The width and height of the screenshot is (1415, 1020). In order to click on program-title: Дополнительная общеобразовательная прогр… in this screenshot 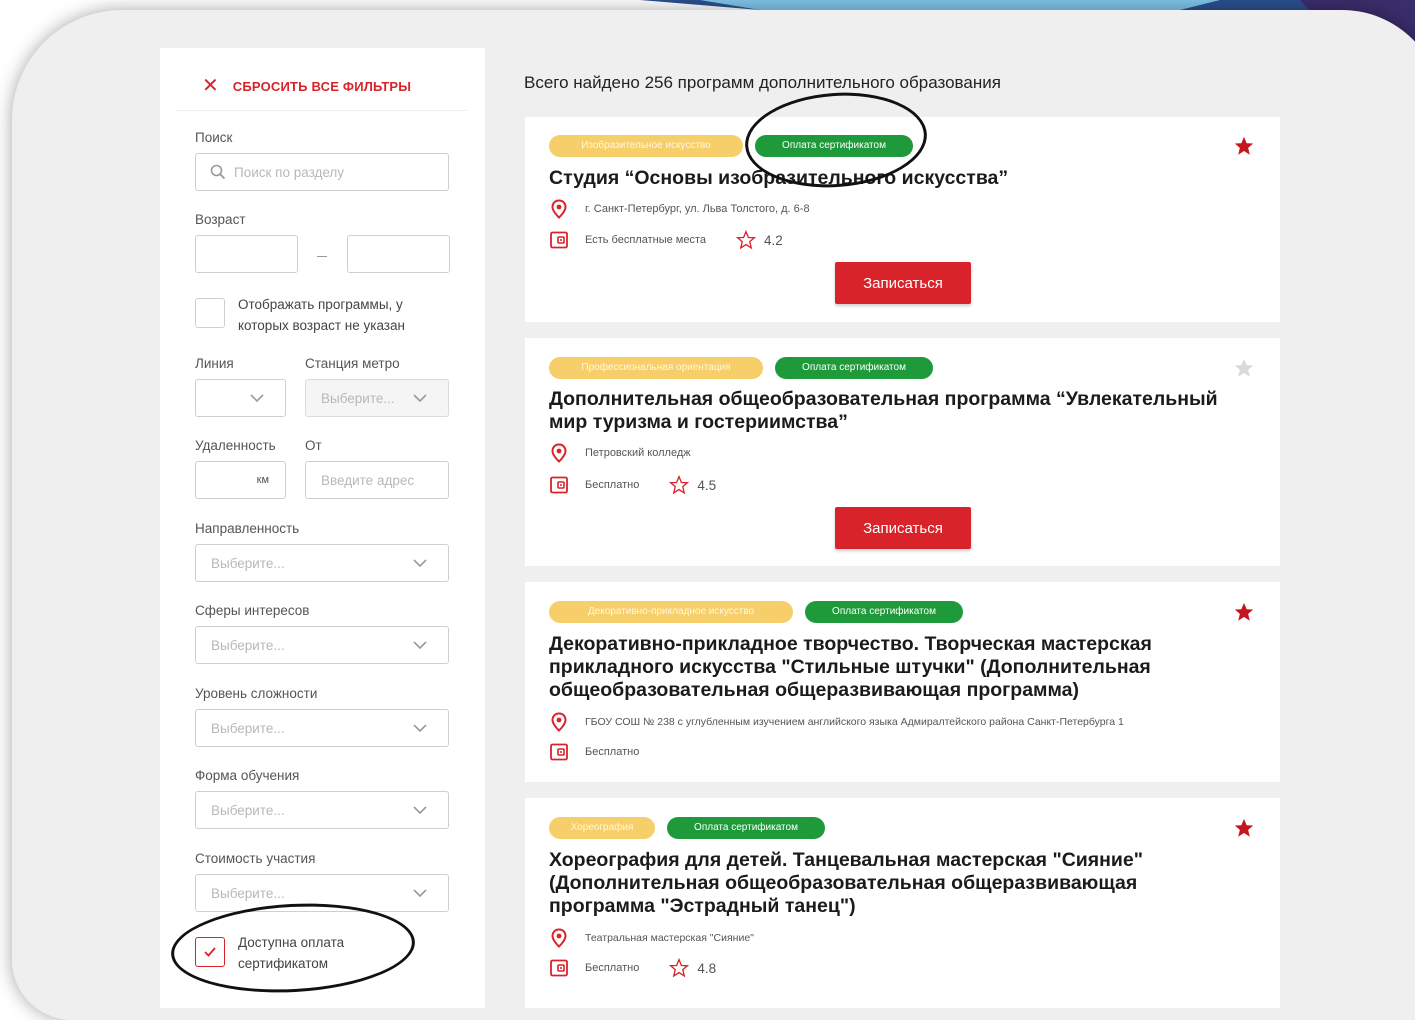, I will do `click(894, 411)`.